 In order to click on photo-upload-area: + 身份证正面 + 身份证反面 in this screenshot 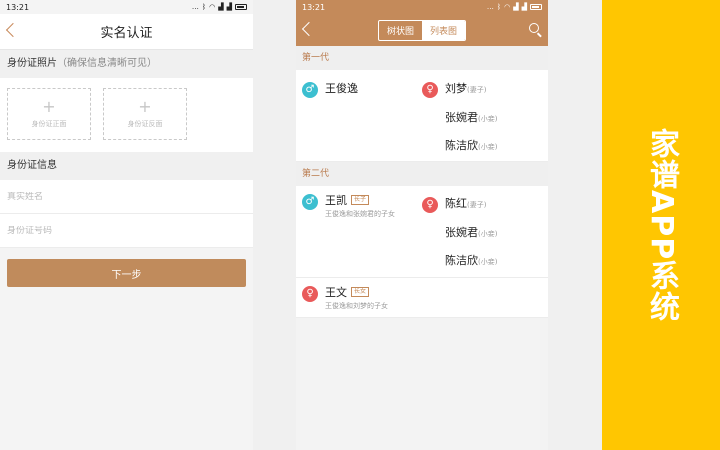, I will do `click(126, 115)`.